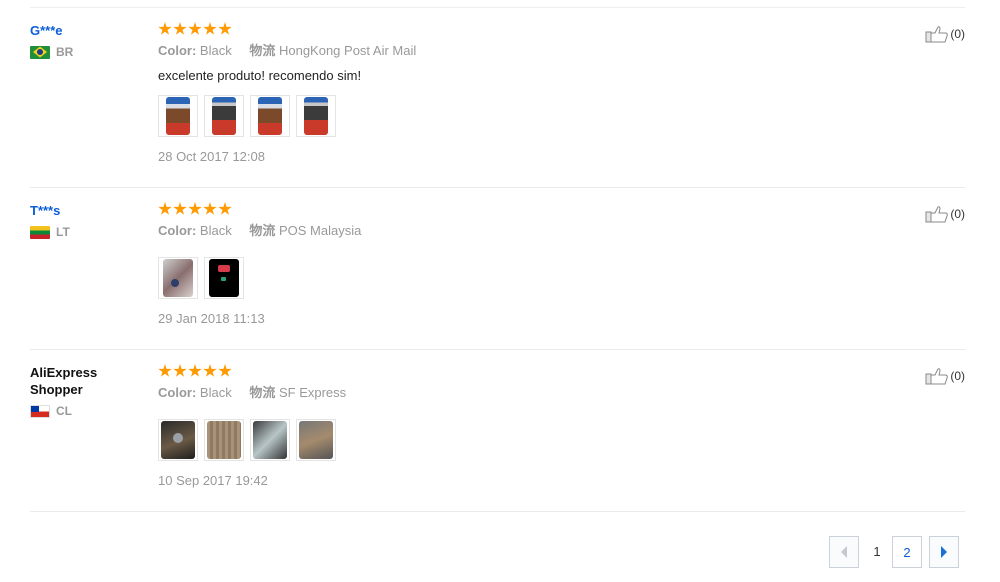  Describe the element at coordinates (40, 52) in the screenshot. I see `flag-br-icon` at that location.